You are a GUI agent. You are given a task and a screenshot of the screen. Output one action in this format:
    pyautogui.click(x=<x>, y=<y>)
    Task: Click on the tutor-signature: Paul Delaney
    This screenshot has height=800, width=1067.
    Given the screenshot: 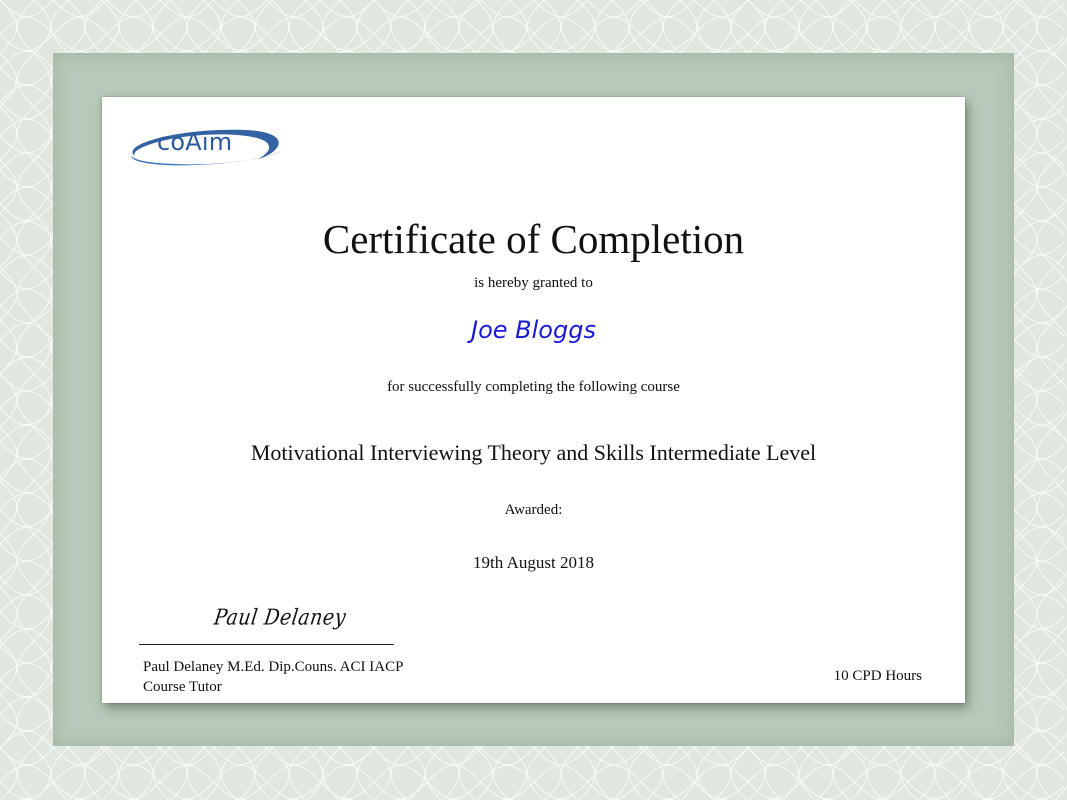 What is the action you would take?
    pyautogui.click(x=280, y=618)
    